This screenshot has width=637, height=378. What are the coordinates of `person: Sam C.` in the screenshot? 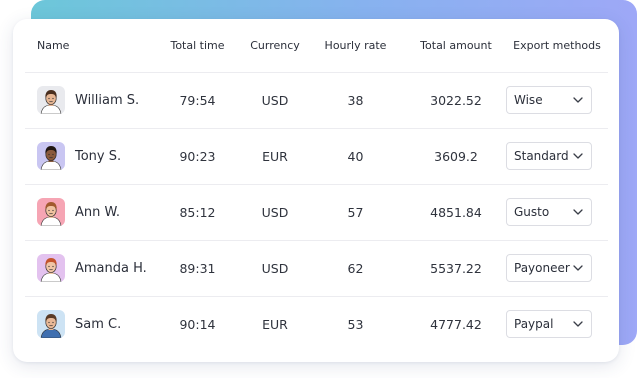 It's located at (93, 324).